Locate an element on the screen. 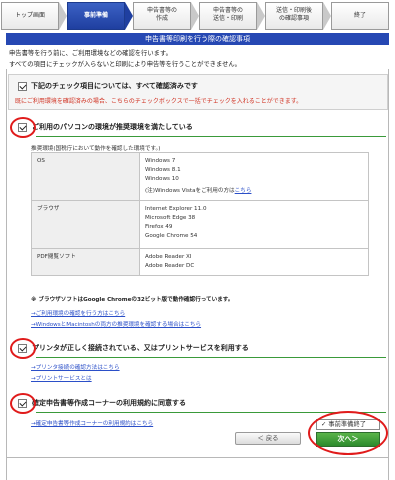  os-note-text: (注)Windows Vistaをご利用の方は is located at coordinates (190, 191).